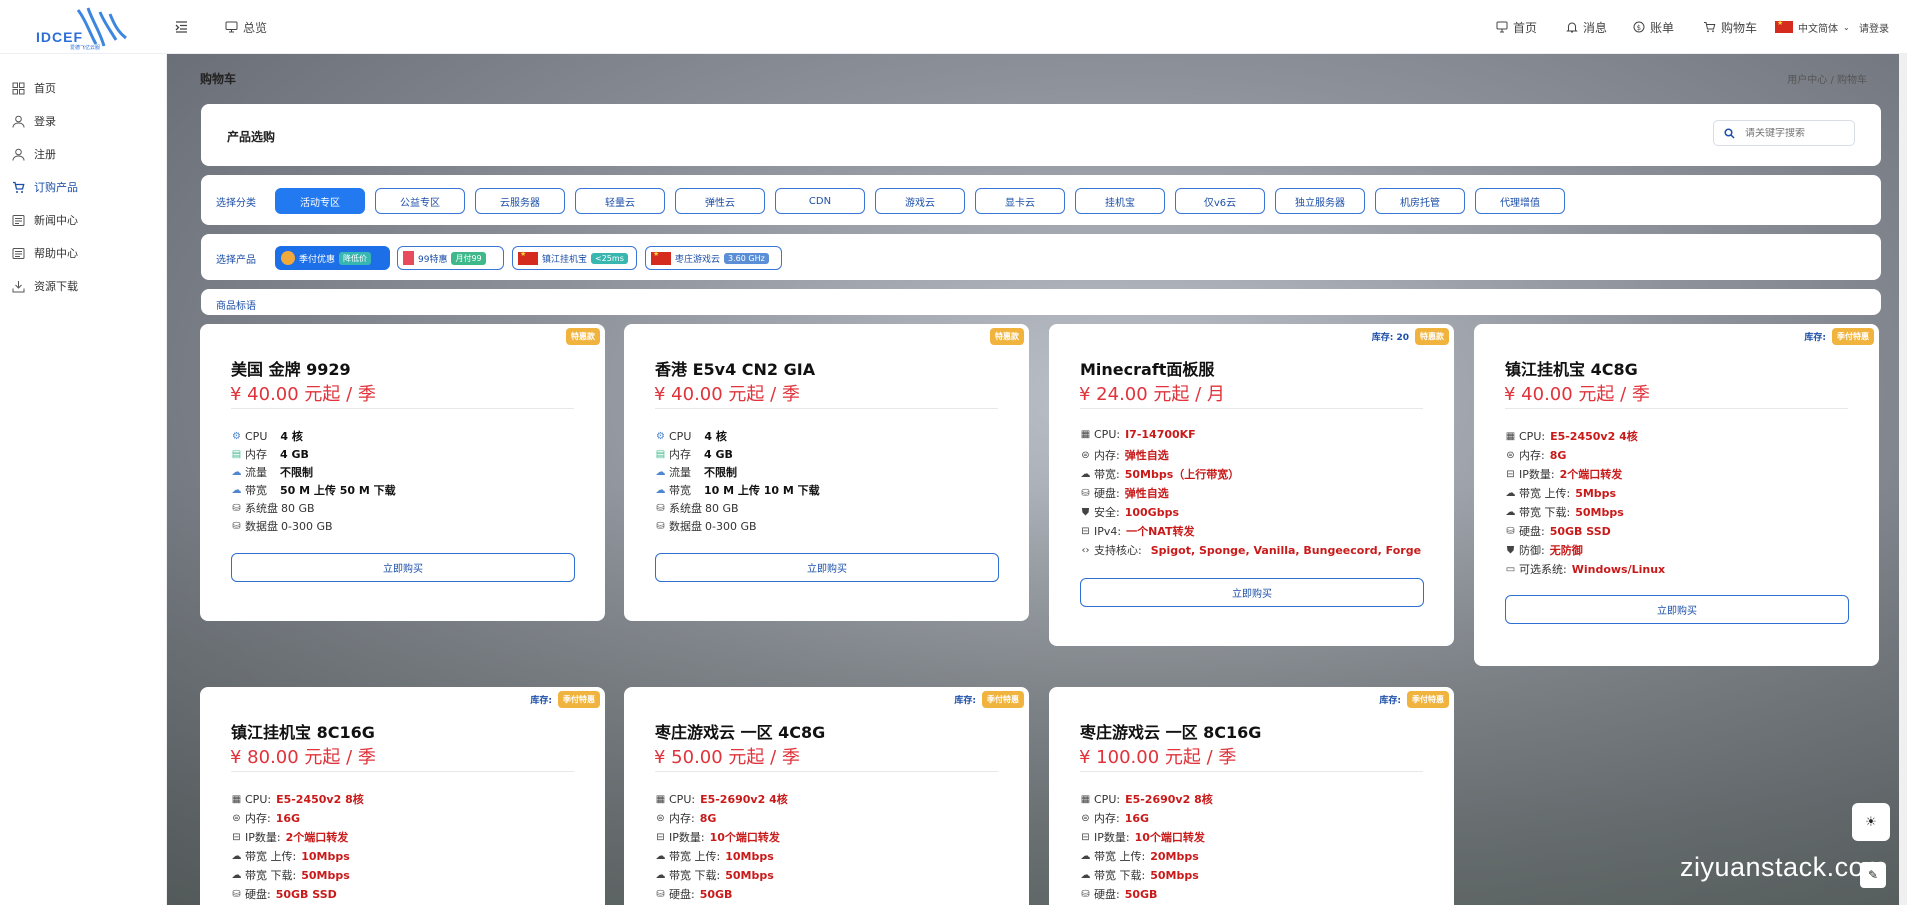  Describe the element at coordinates (1320, 201) in the screenshot. I see `category-dedicated-server: 独立服务器` at that location.